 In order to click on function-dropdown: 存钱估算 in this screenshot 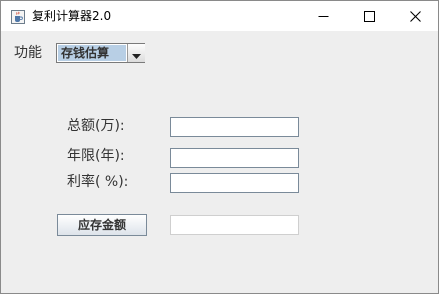, I will do `click(100, 53)`.